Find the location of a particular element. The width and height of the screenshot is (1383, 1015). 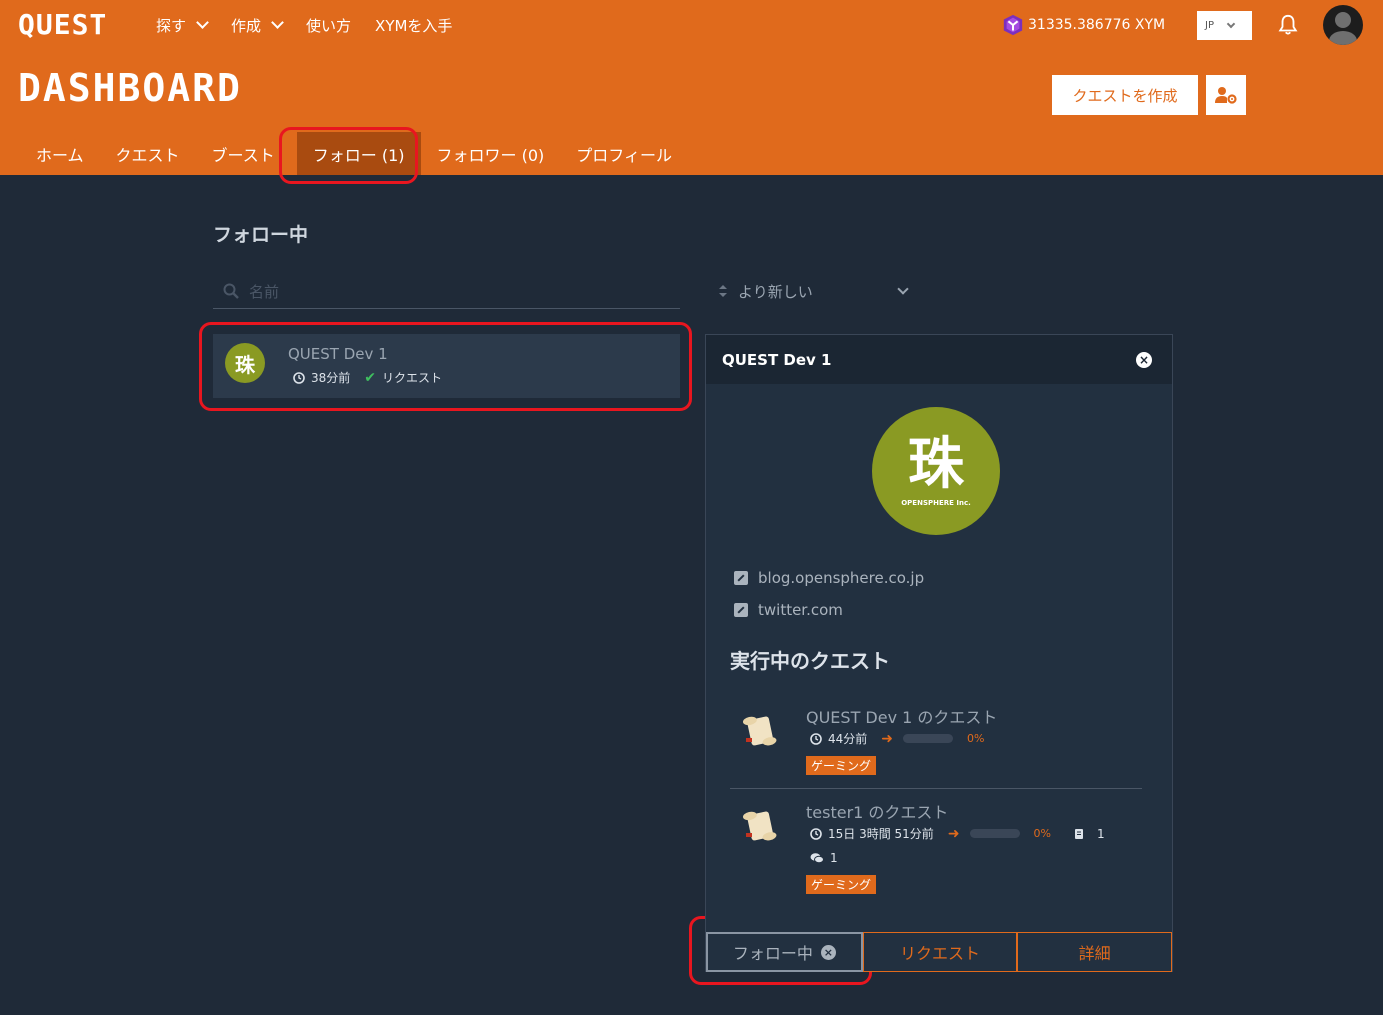

comment-count: 1 is located at coordinates (834, 858).